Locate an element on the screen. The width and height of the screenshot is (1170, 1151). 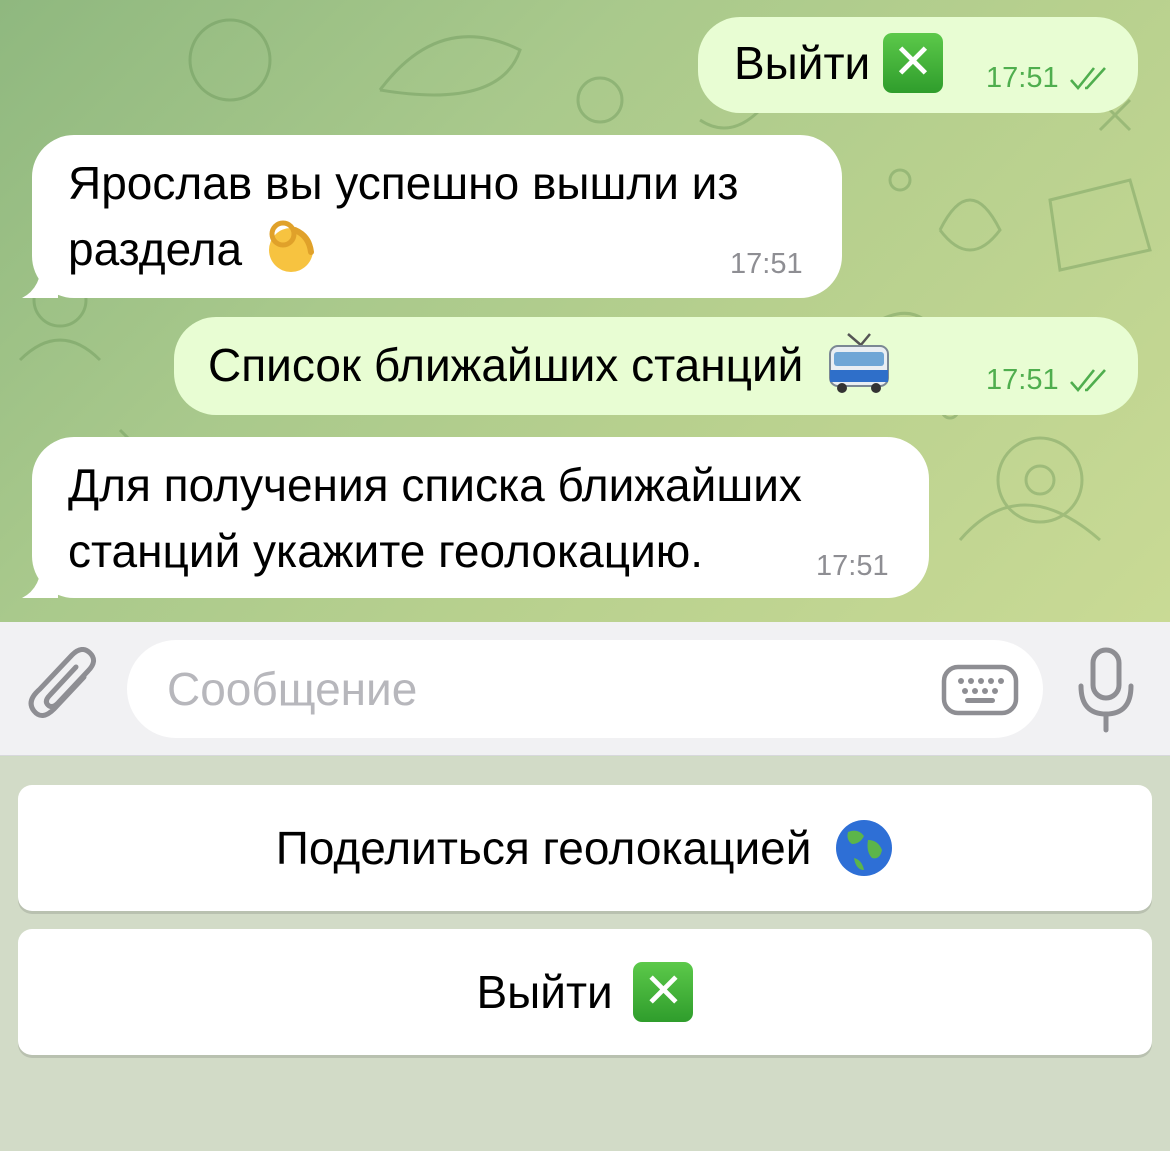
message-line: Для получения списка ближайших is located at coordinates (435, 485).